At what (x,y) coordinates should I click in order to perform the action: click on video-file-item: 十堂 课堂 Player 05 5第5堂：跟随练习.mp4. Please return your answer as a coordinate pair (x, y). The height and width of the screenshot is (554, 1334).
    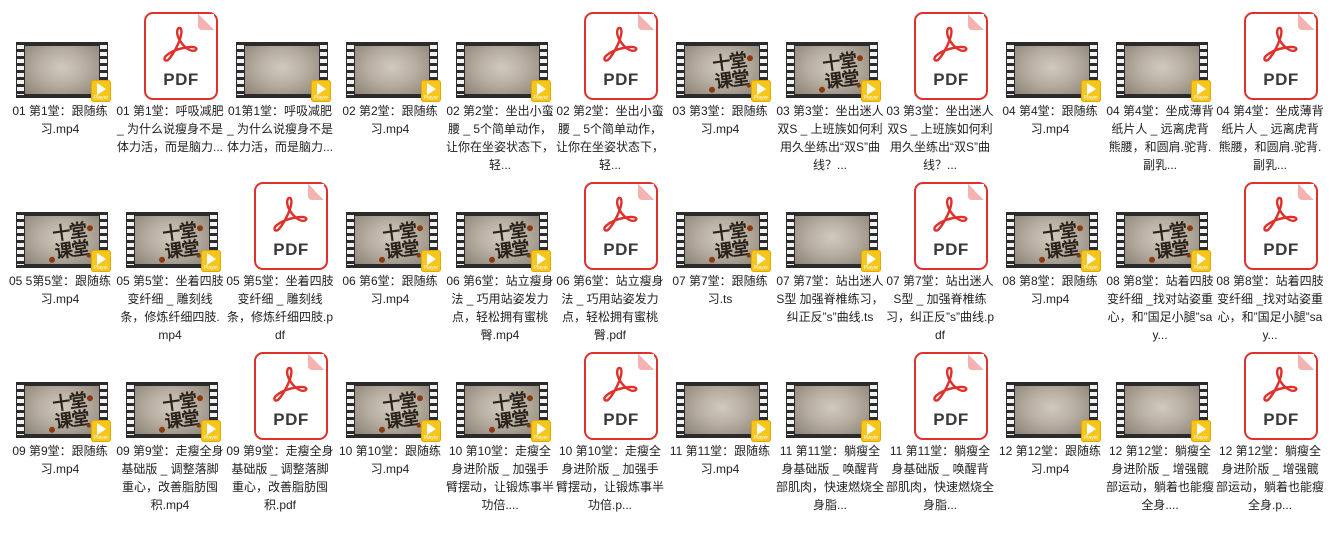
    Looking at the image, I should click on (58, 263).